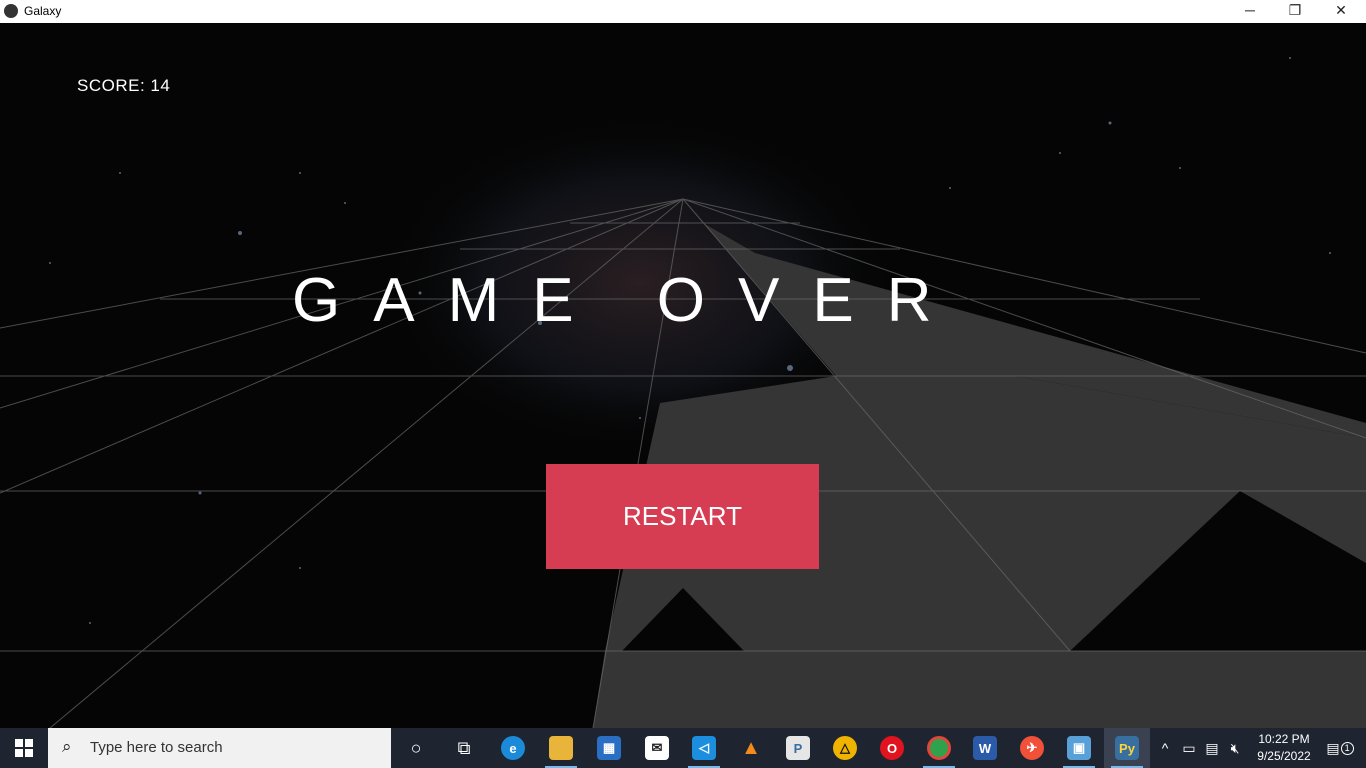 The width and height of the screenshot is (1366, 768). I want to click on mail-button: ✉, so click(657, 748).